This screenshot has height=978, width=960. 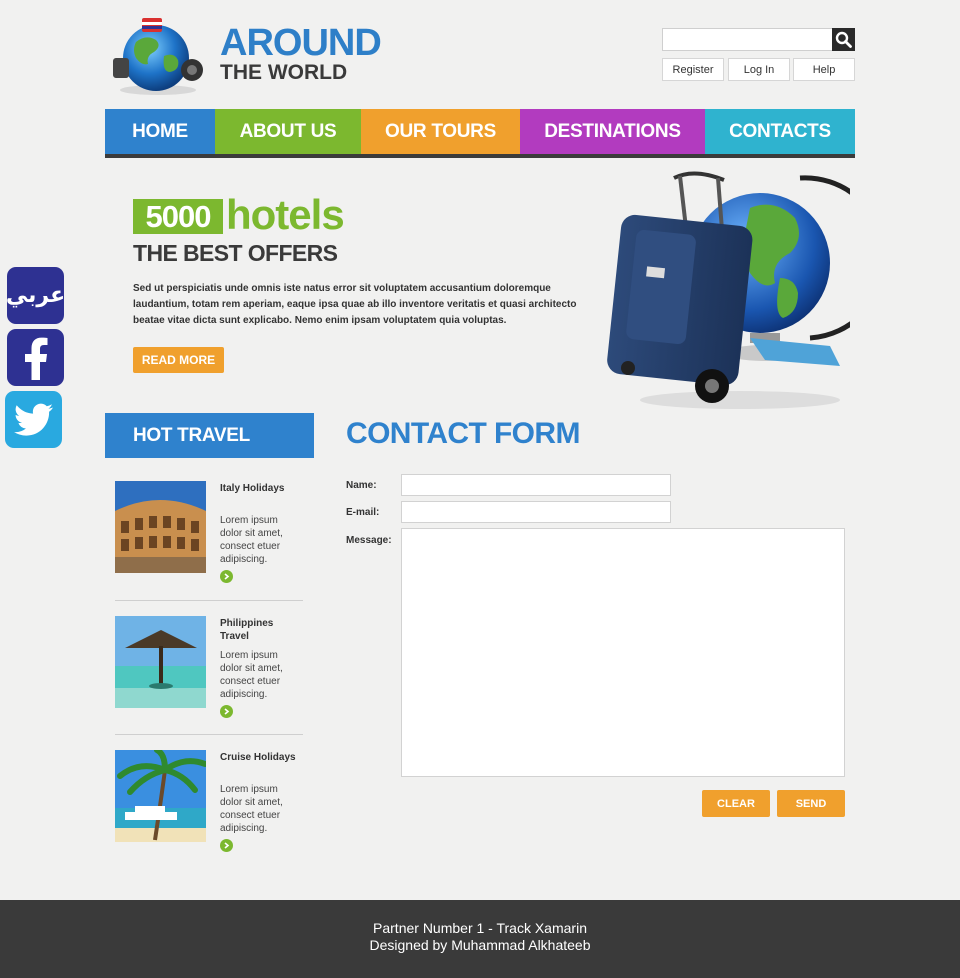 I want to click on arabic-language-button: عربي, so click(x=35, y=295).